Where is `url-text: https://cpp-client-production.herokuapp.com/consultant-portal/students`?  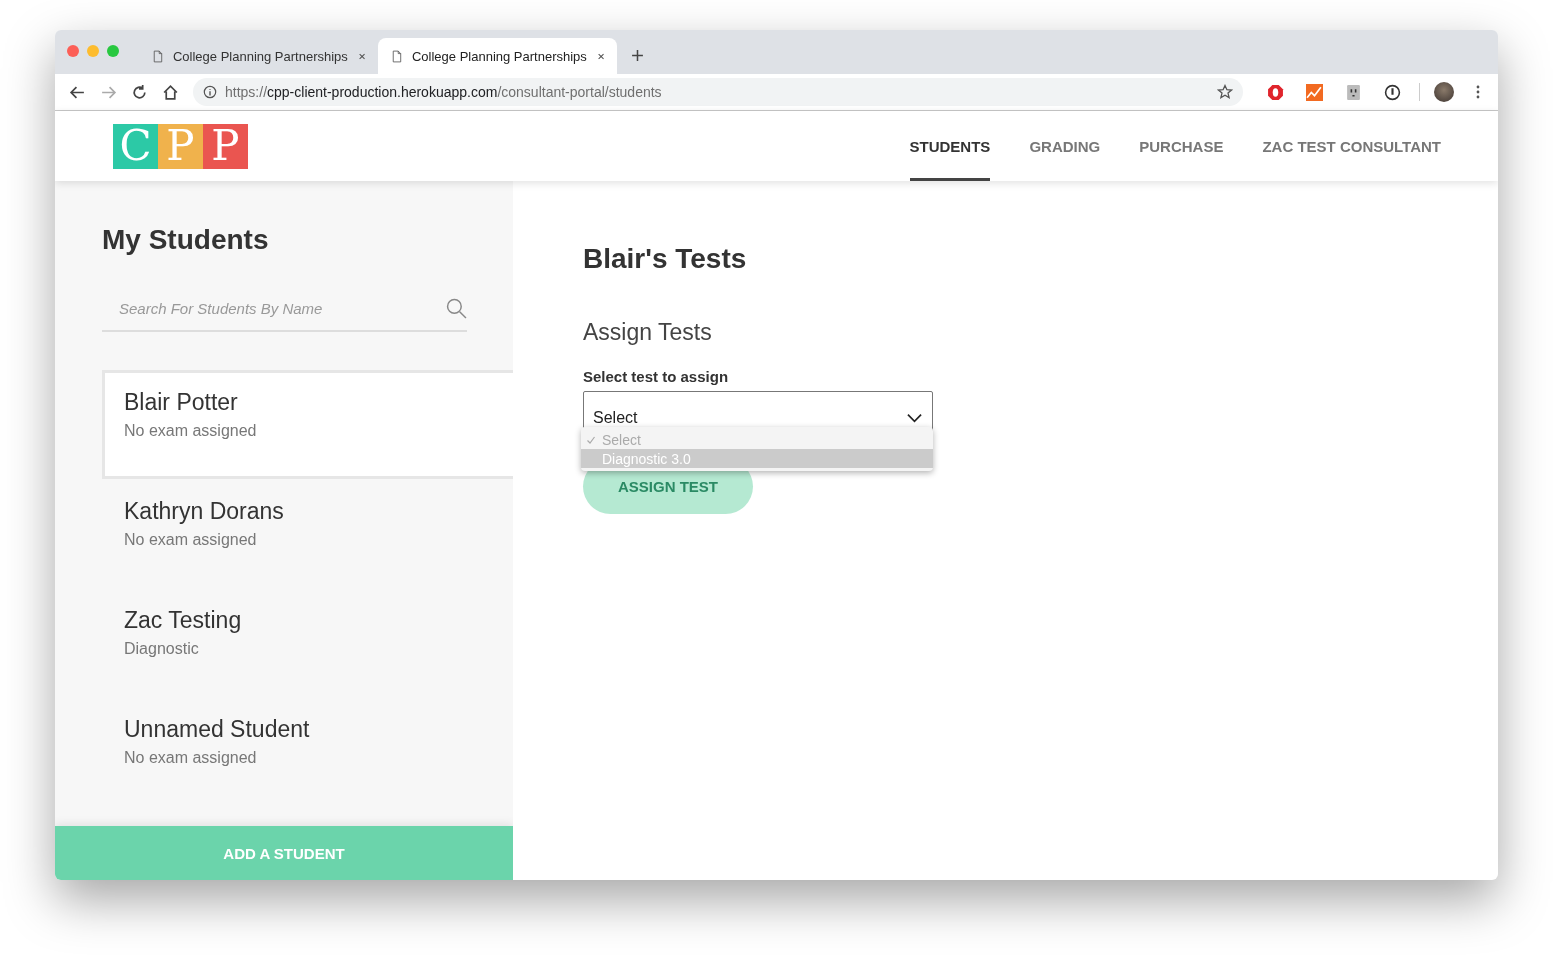 url-text: https://cpp-client-production.herokuapp.com/consultant-portal/students is located at coordinates (444, 92).